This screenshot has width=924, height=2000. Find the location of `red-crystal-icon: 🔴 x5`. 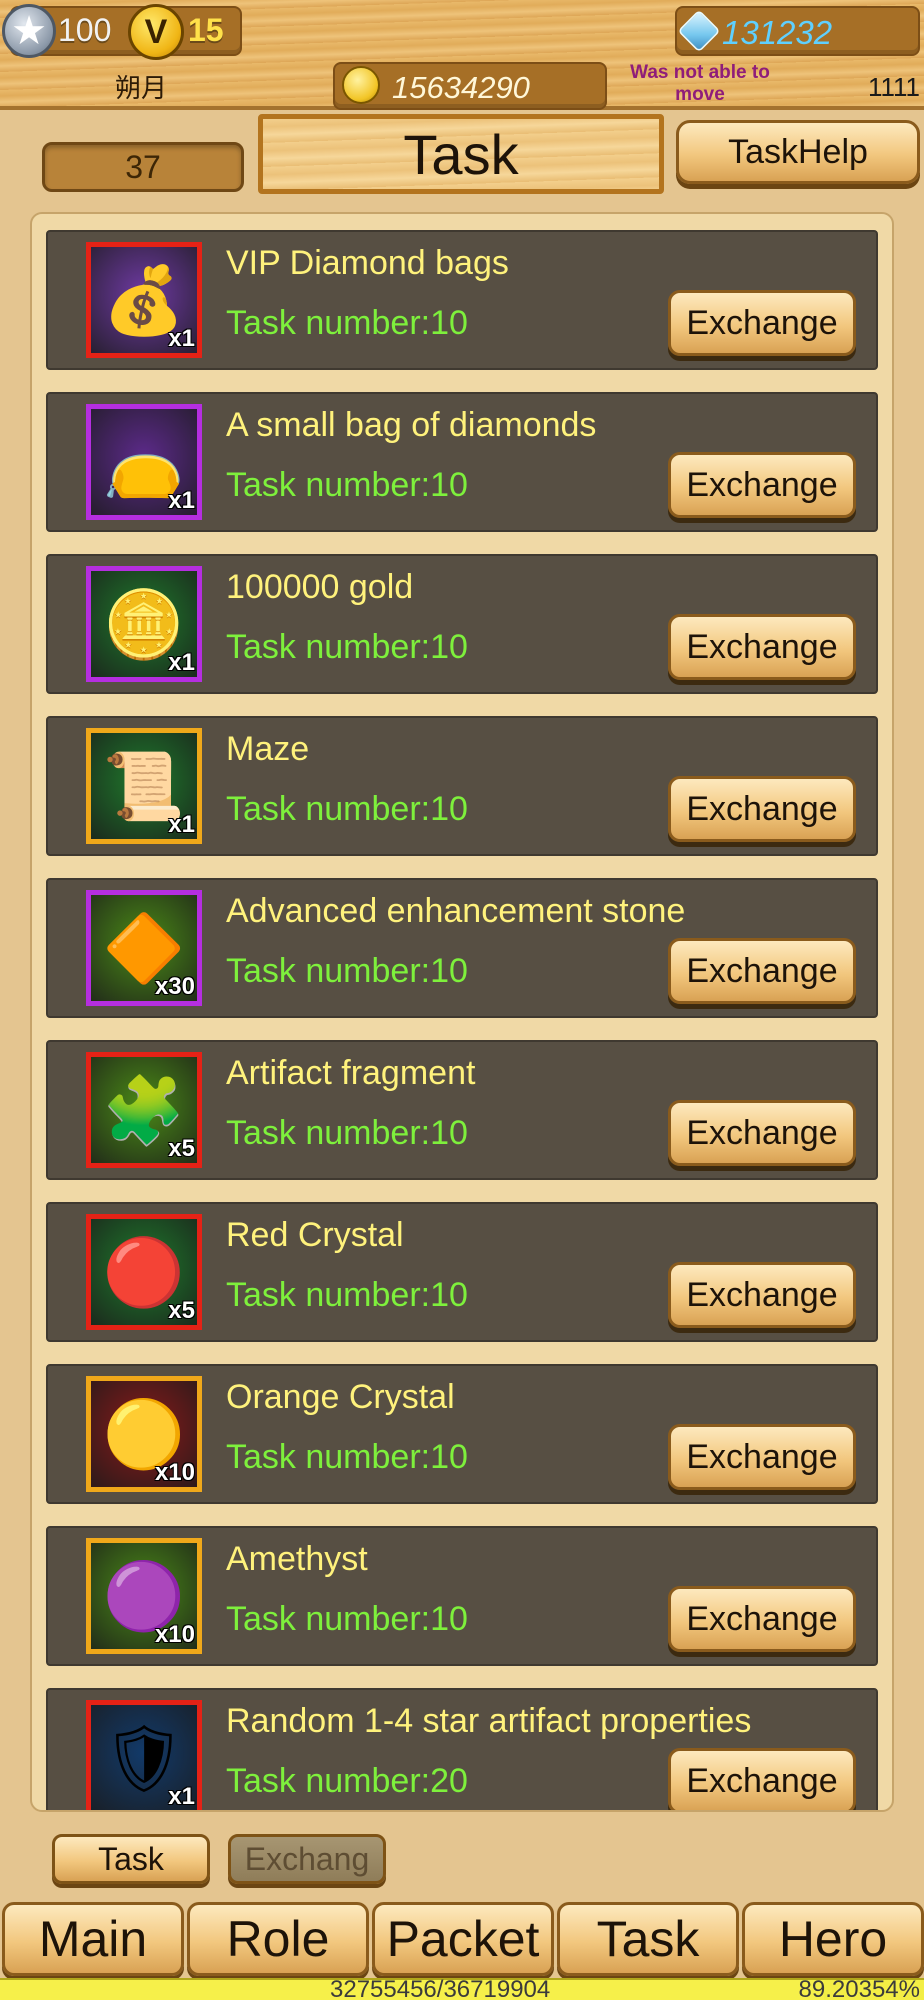

red-crystal-icon: 🔴 x5 is located at coordinates (144, 1272).